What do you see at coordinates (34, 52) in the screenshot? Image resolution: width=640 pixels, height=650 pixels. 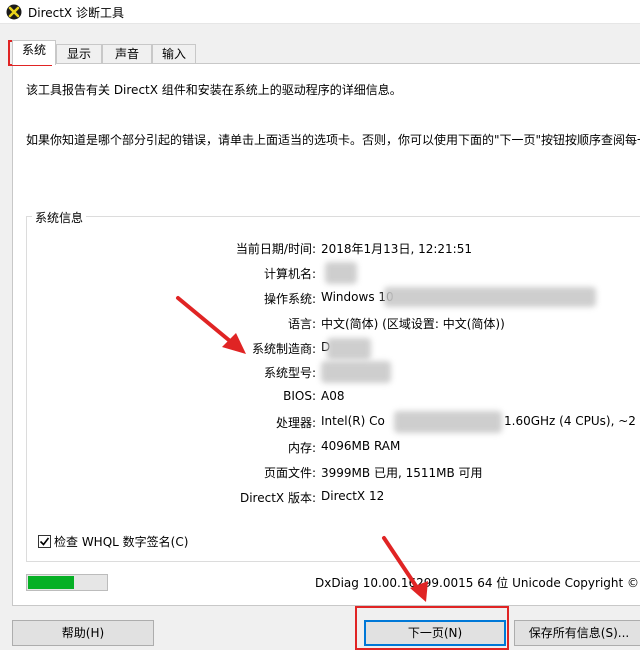 I see `tab-system: 系统` at bounding box center [34, 52].